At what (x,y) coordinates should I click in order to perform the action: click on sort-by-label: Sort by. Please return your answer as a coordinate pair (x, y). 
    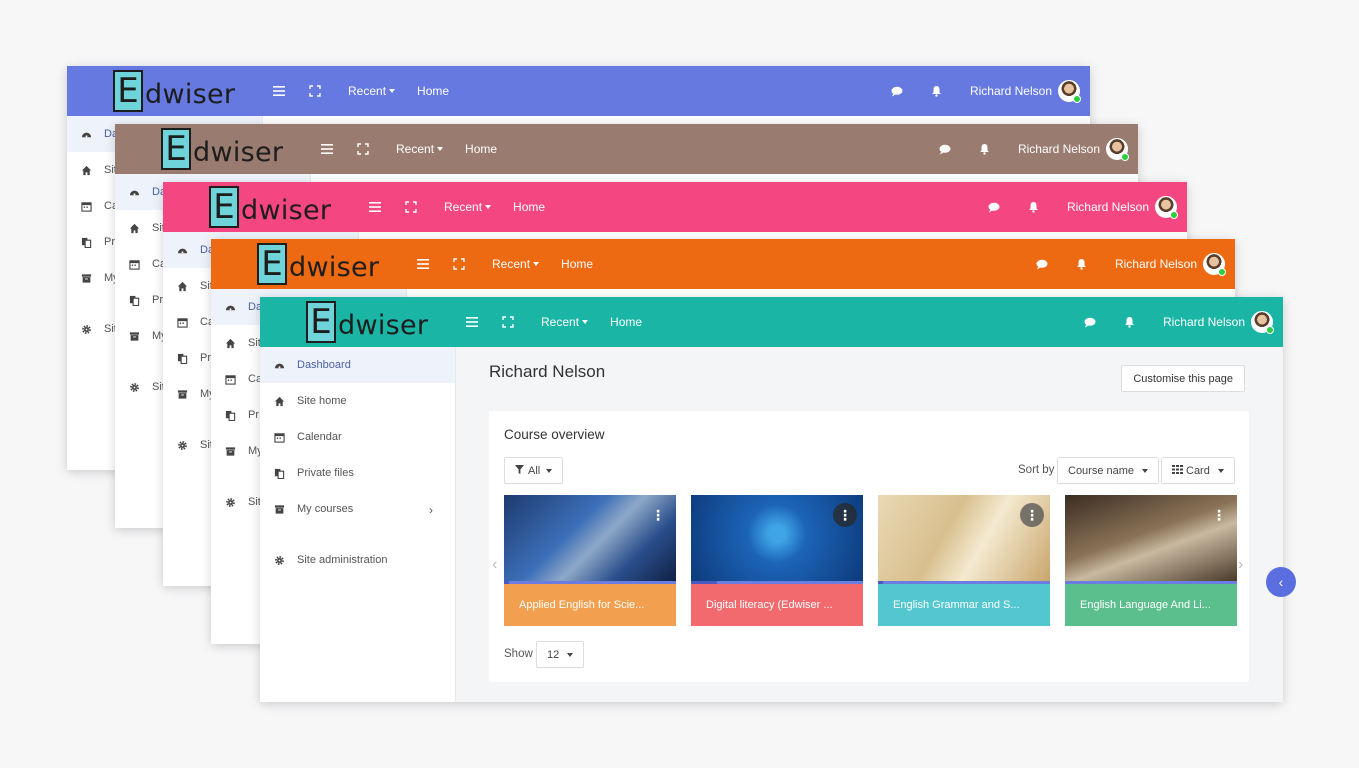
    Looking at the image, I should click on (1036, 470).